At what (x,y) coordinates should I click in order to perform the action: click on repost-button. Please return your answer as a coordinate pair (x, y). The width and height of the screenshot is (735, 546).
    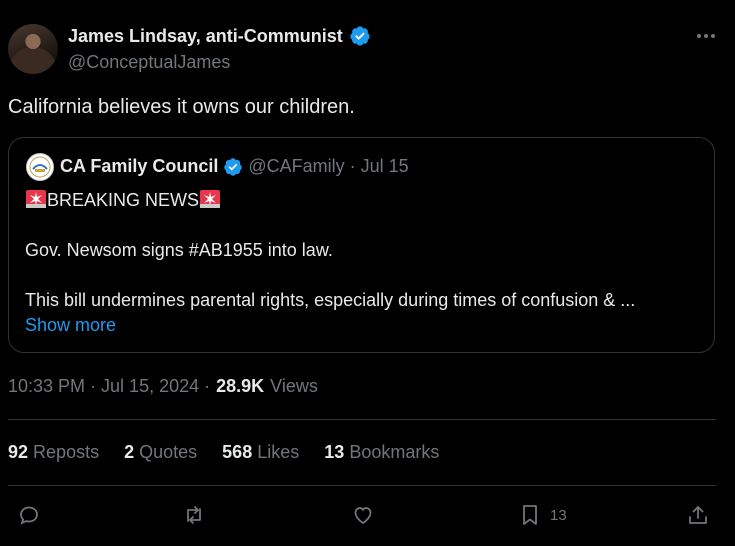
    Looking at the image, I should click on (194, 515).